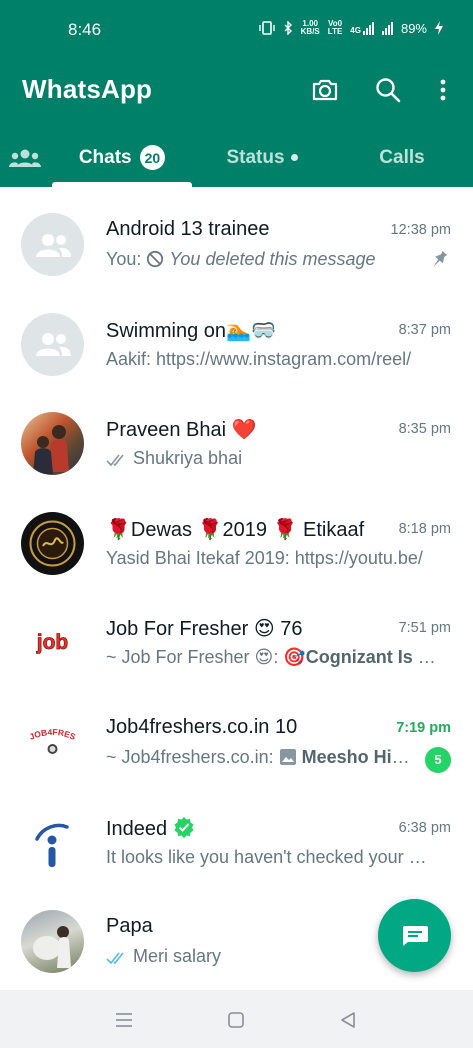 The image size is (473, 1048). Describe the element at coordinates (440, 259) in the screenshot. I see `pin-icon` at that location.